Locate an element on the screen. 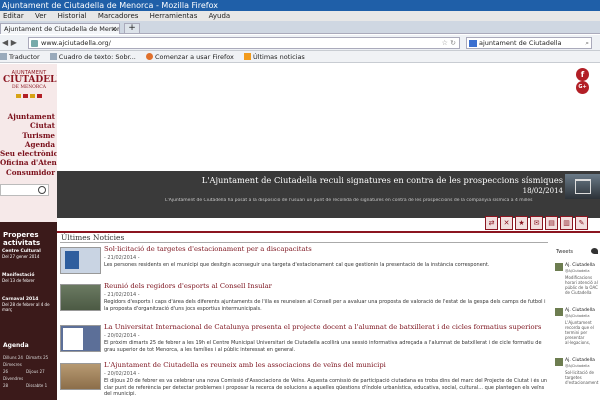 This screenshot has width=600, height=400. rss-icon is located at coordinates (247, 56).